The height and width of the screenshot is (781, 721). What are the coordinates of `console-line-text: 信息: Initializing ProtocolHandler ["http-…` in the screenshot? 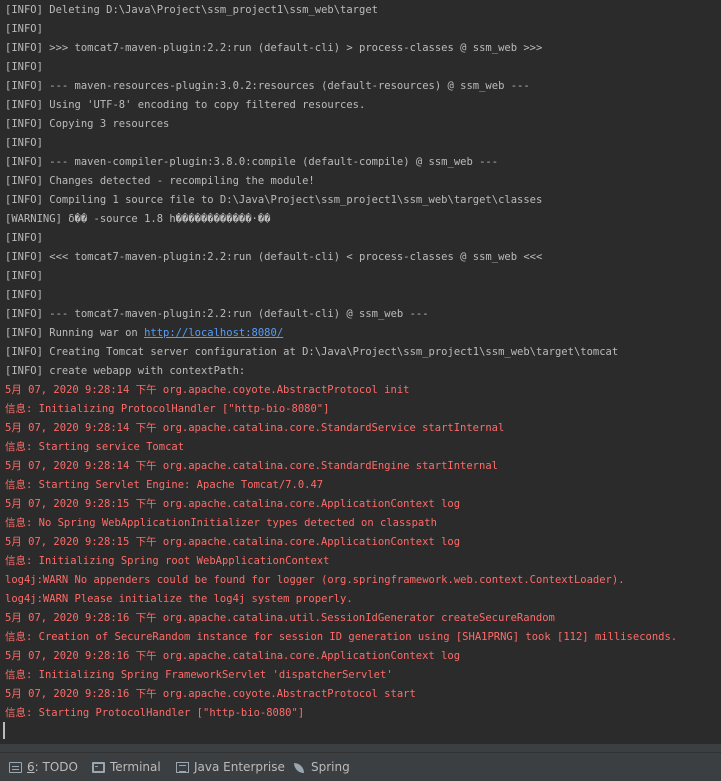 It's located at (167, 409).